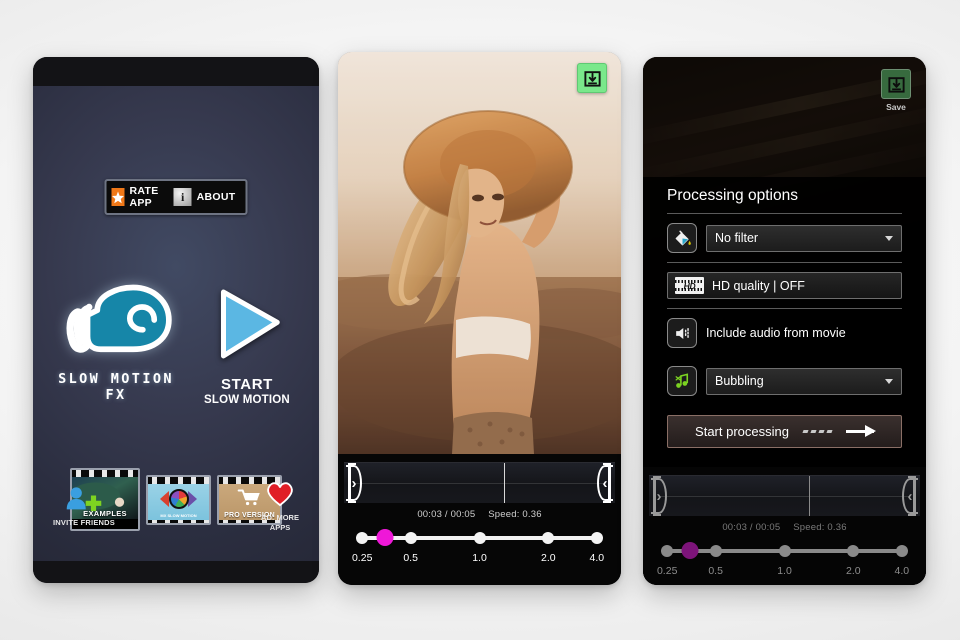  Describe the element at coordinates (247, 342) in the screenshot. I see `start-slow-motion-button: START SLOW MOTION` at that location.